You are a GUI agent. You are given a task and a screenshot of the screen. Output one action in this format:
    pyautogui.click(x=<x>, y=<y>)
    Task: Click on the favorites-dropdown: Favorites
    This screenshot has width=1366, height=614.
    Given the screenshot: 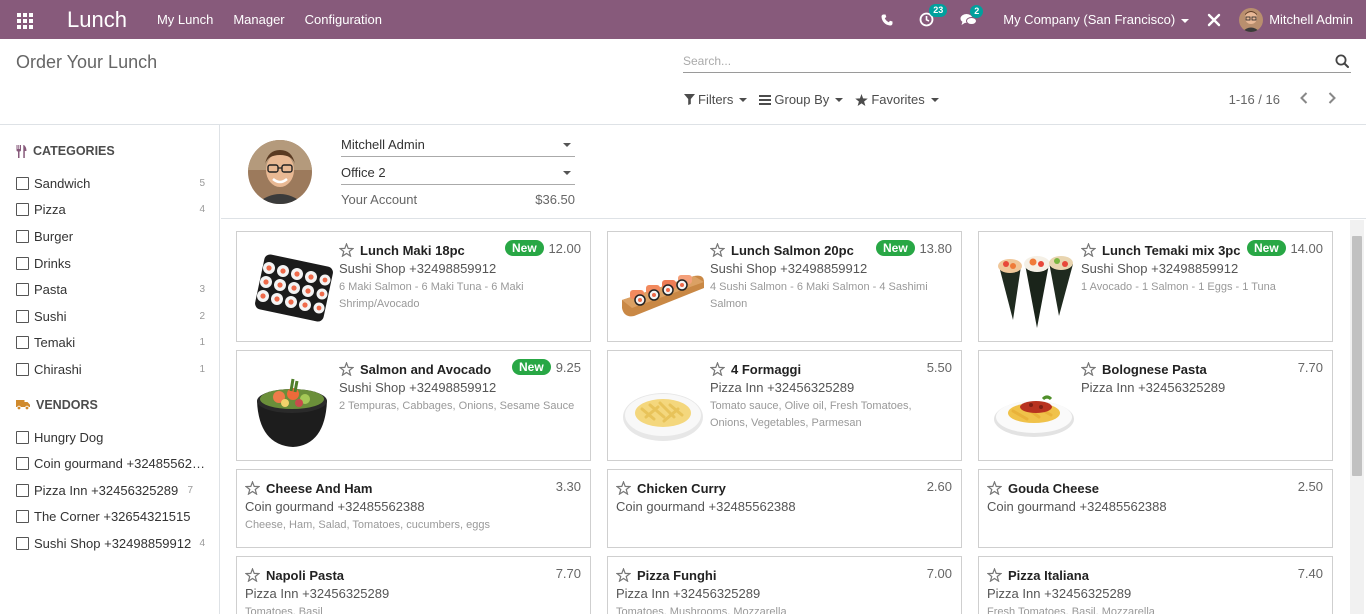 What is the action you would take?
    pyautogui.click(x=897, y=99)
    